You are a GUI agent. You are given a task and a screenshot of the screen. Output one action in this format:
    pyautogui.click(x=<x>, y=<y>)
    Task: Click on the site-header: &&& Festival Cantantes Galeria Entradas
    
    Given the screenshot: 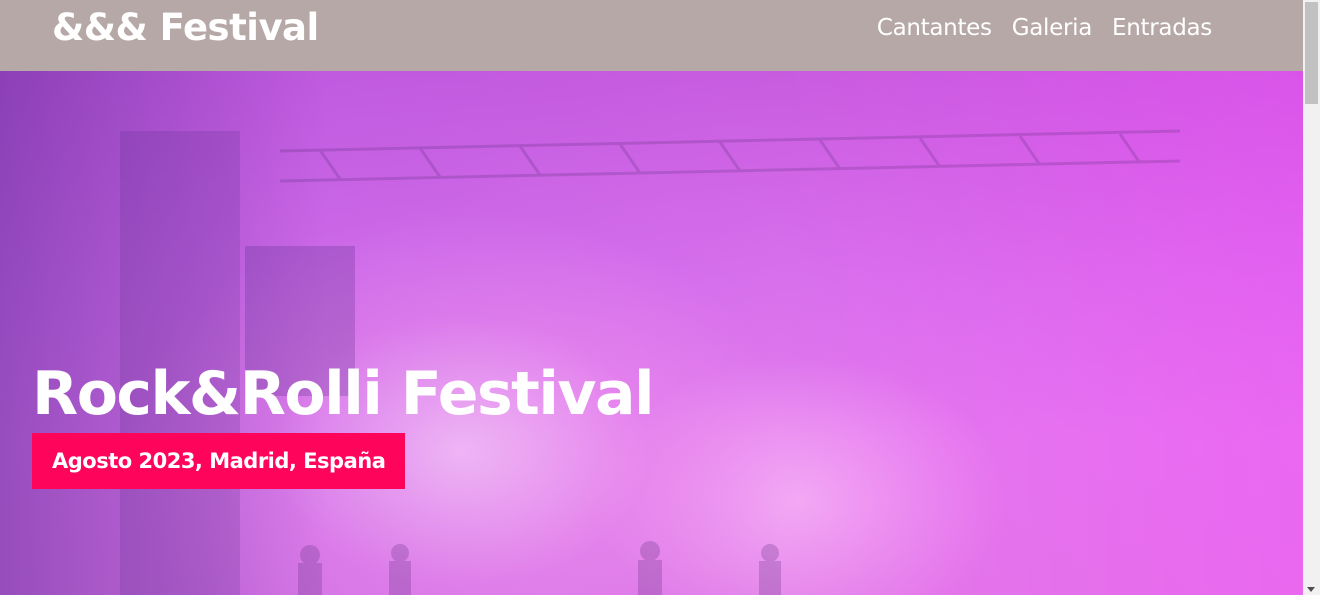 What is the action you would take?
    pyautogui.click(x=651, y=35)
    